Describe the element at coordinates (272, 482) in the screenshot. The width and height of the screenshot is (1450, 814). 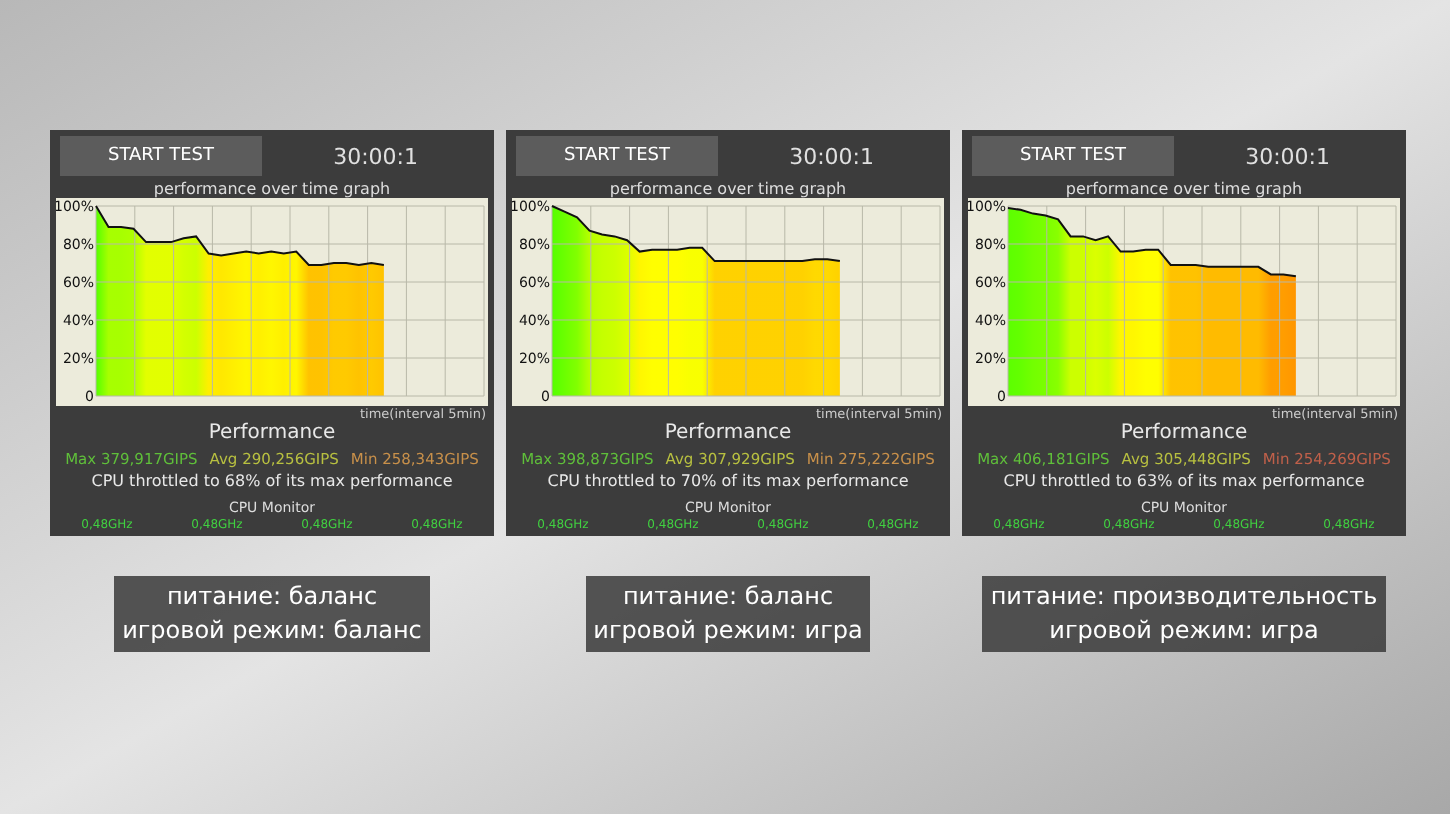
I see `throttle-text: CPU throttled to 68% of its max performance` at that location.